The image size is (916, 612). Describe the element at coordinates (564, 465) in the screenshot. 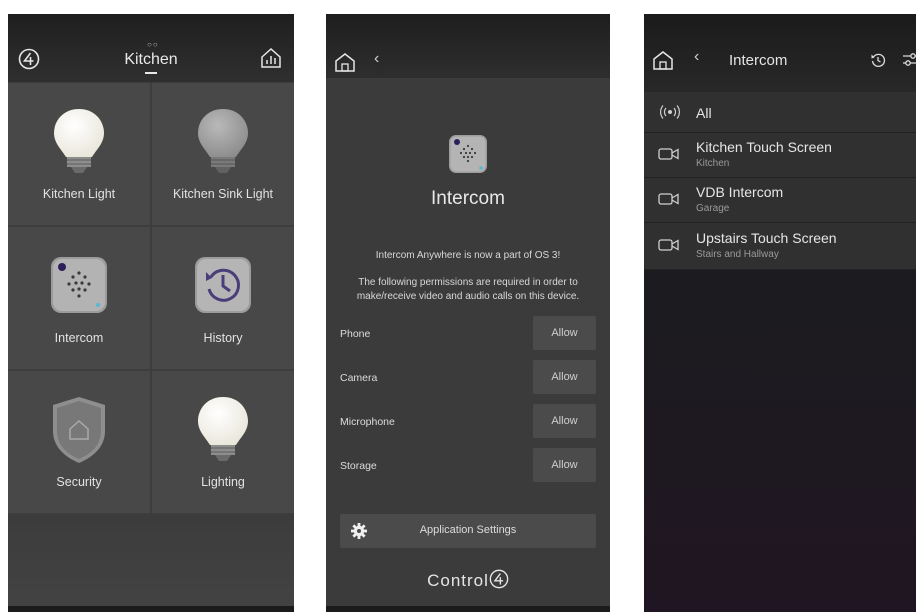

I see `allow-storage-button: Allow` at that location.